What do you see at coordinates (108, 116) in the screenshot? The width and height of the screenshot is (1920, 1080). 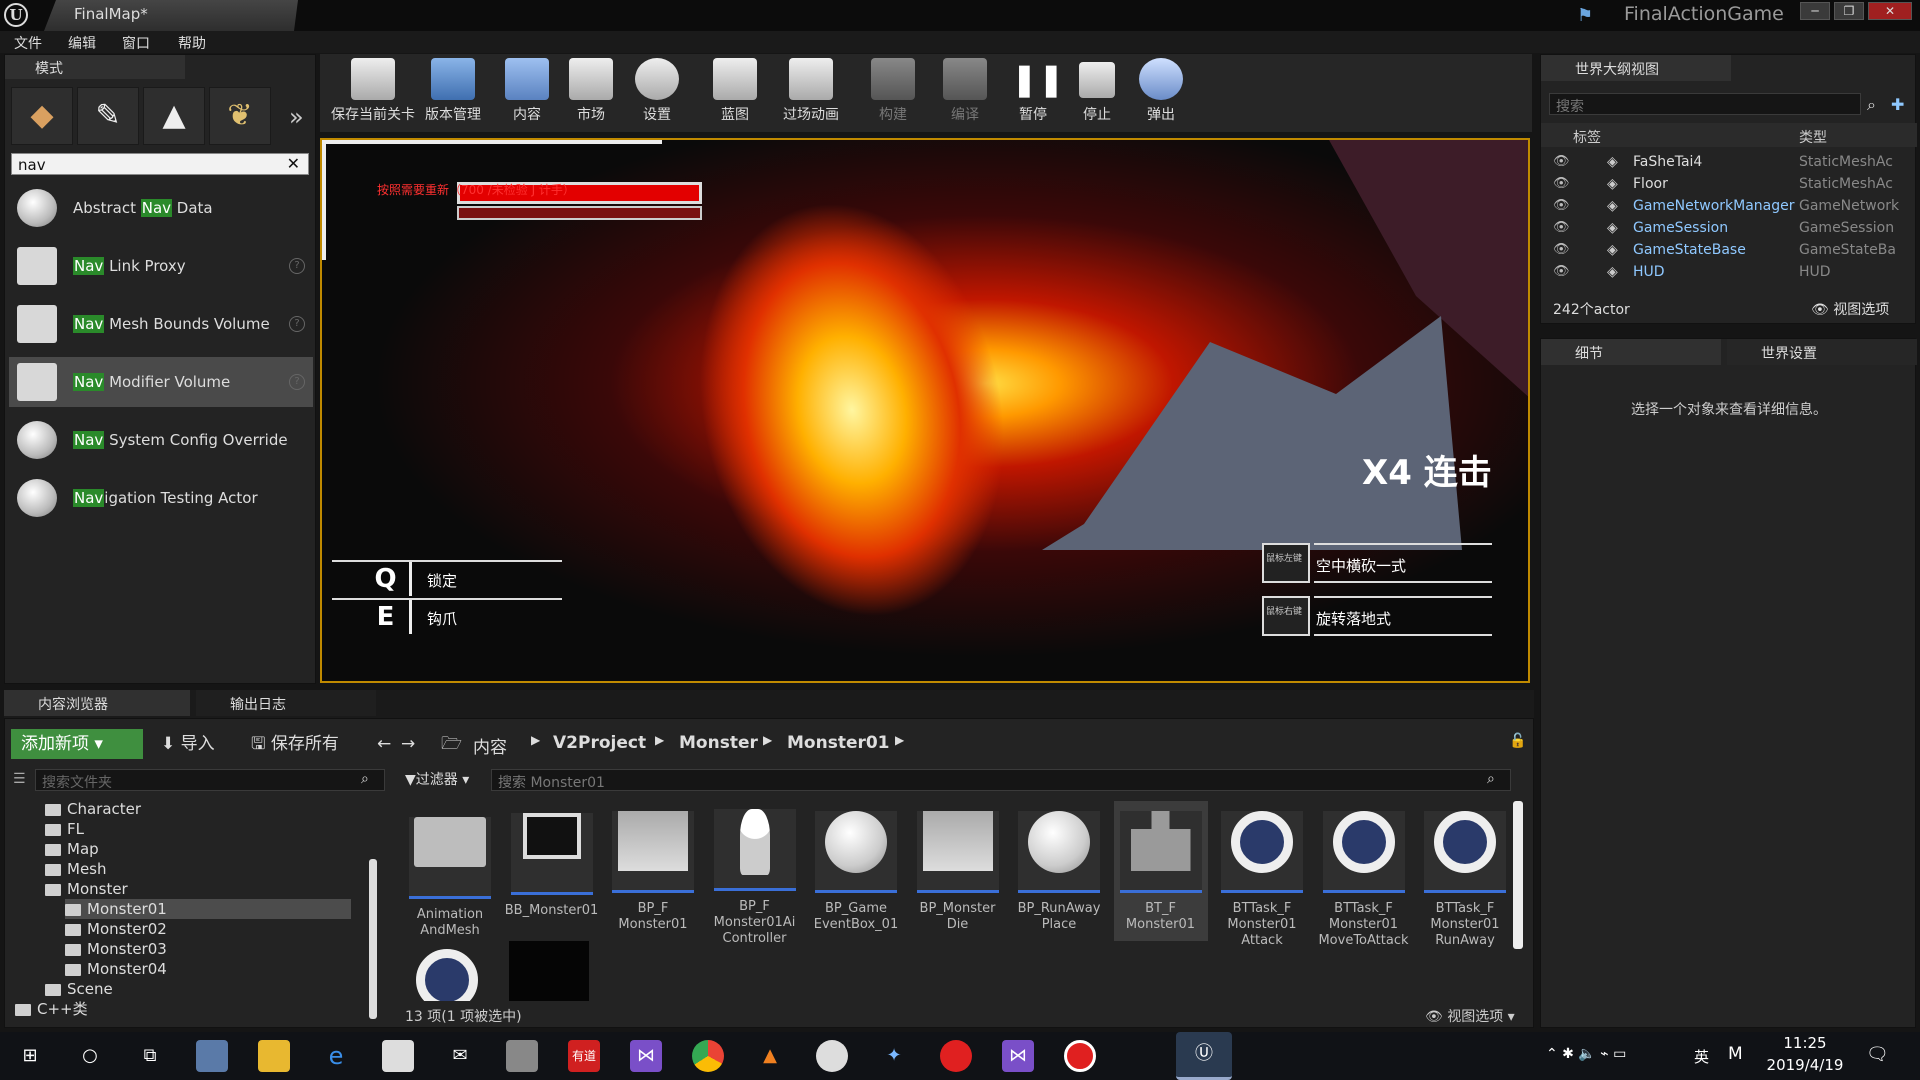 I see `paint-mode-icon: ✎` at bounding box center [108, 116].